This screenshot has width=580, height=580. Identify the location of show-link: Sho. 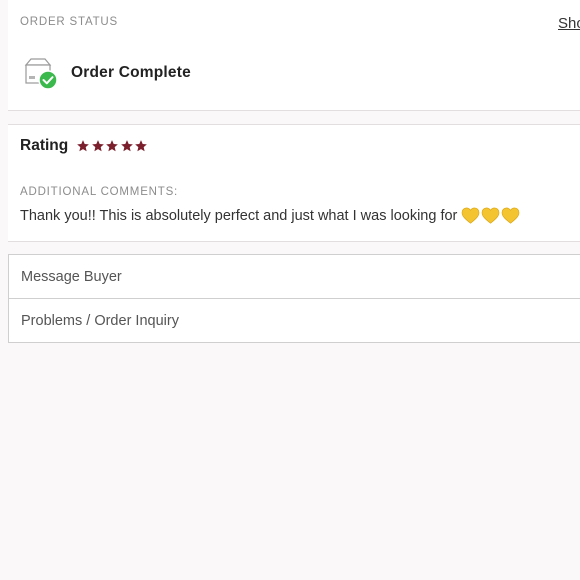
(569, 23).